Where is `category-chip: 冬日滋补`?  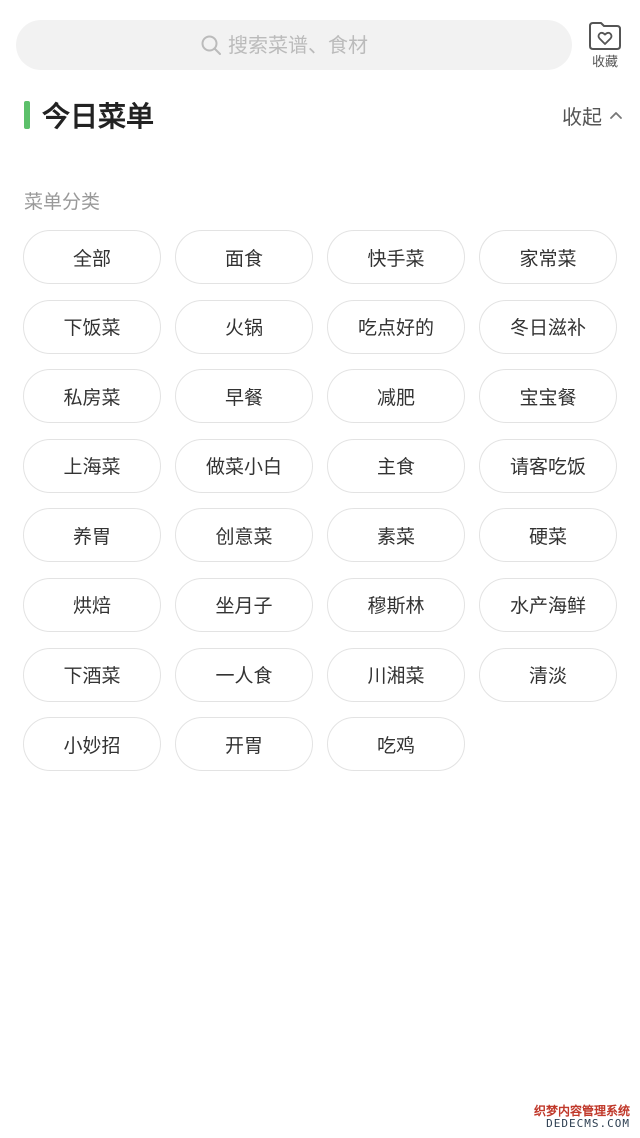 category-chip: 冬日滋补 is located at coordinates (548, 326).